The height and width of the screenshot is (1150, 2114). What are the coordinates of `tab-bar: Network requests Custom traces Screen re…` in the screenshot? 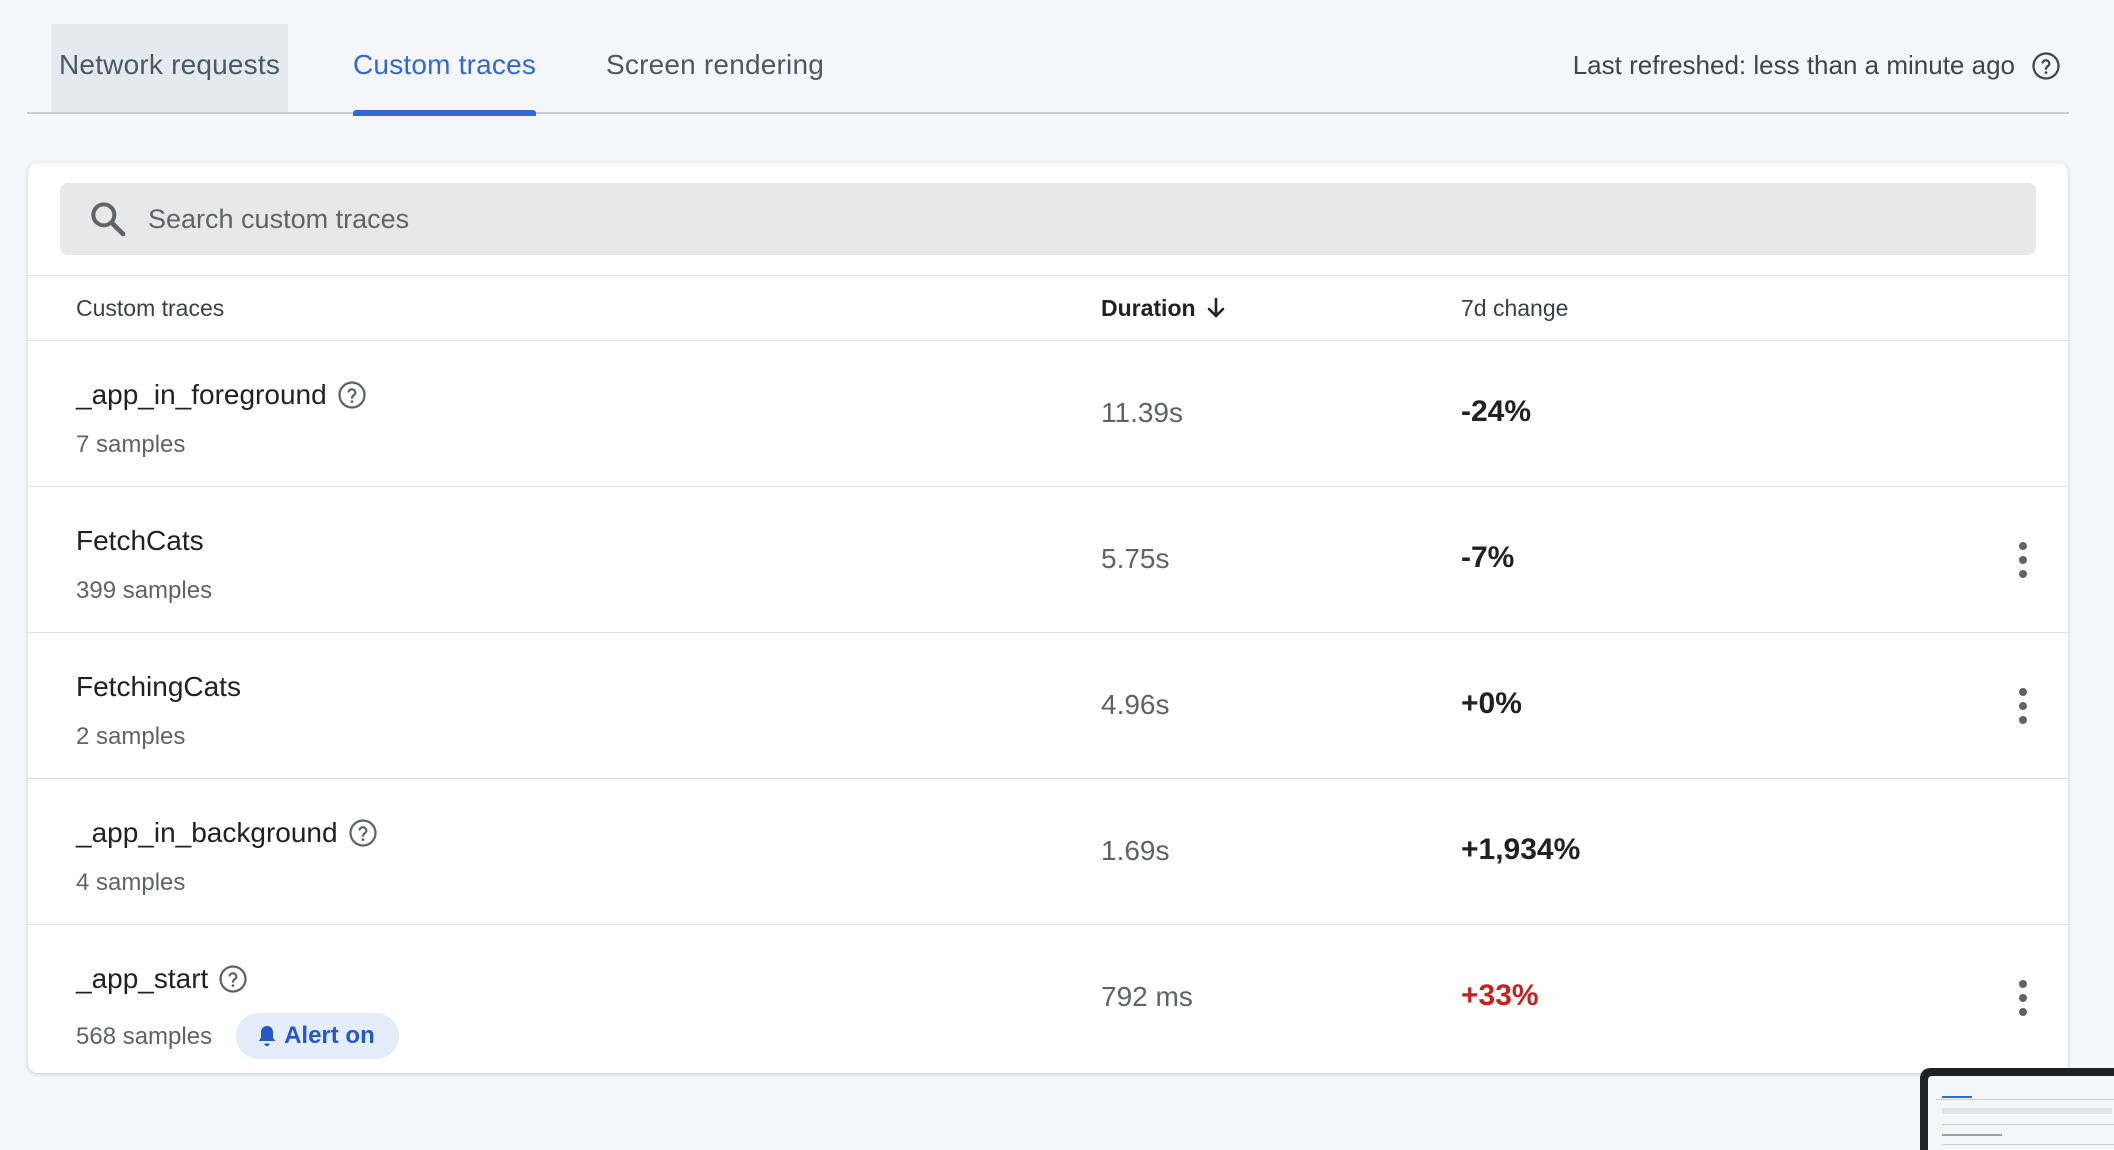 It's located at (1048, 58).